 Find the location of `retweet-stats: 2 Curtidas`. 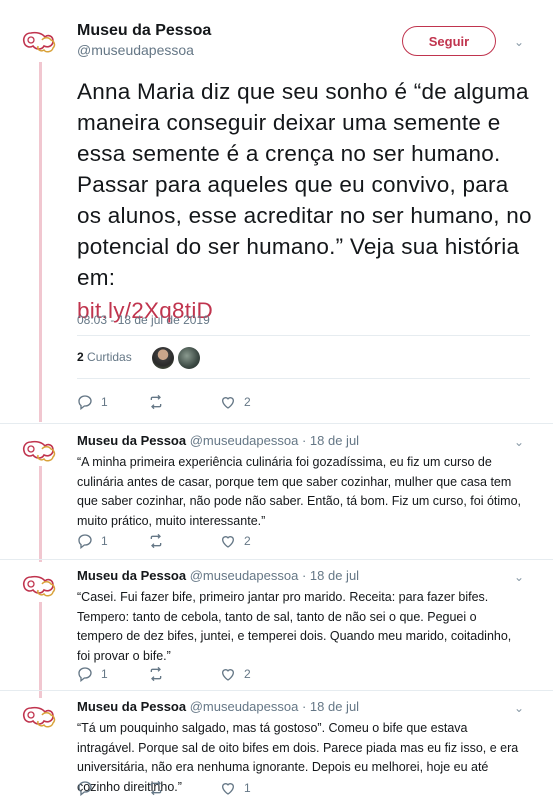

retweet-stats: 2 Curtidas is located at coordinates (104, 357).